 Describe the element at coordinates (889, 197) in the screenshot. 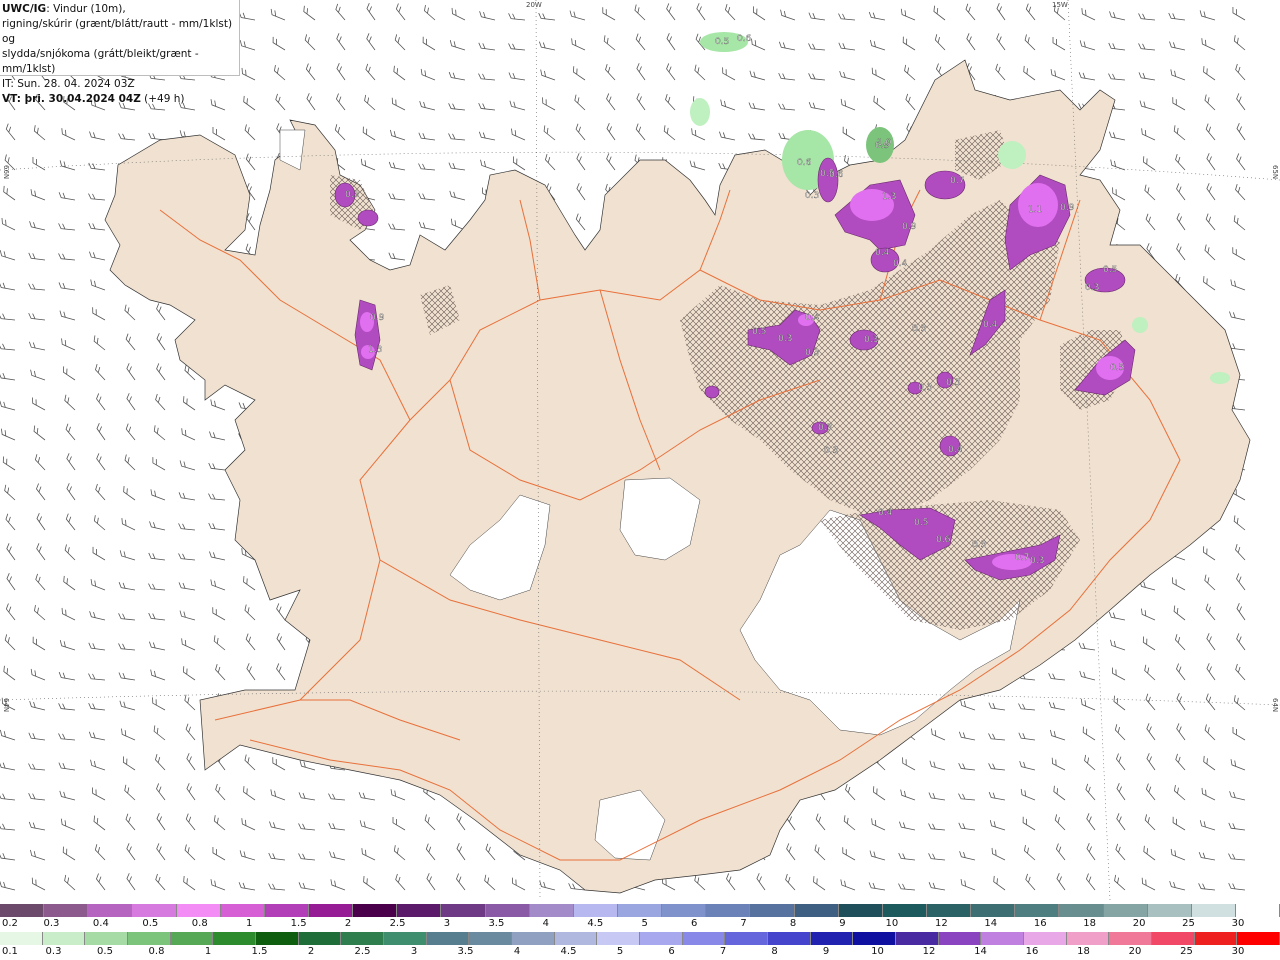

I see `precip-value-label: 1.3` at that location.